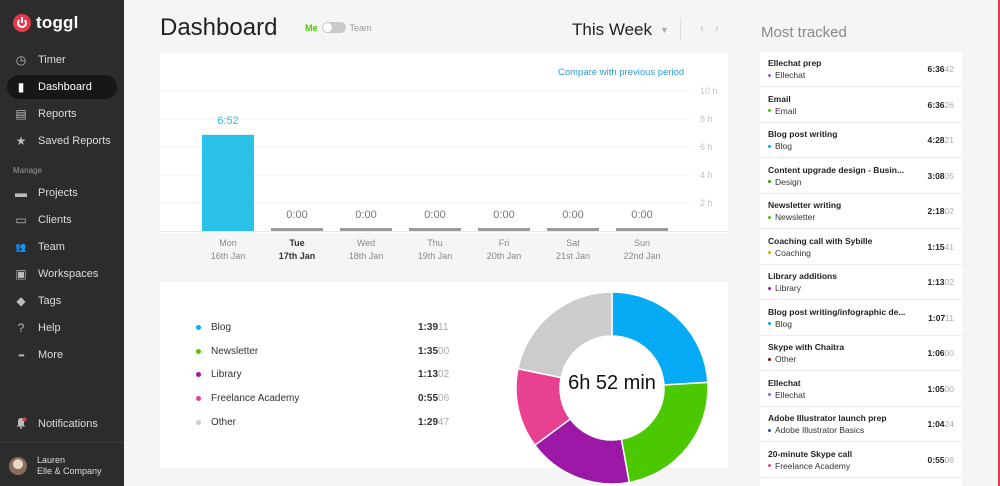  What do you see at coordinates (504, 243) in the screenshot?
I see `day-name: Fri` at bounding box center [504, 243].